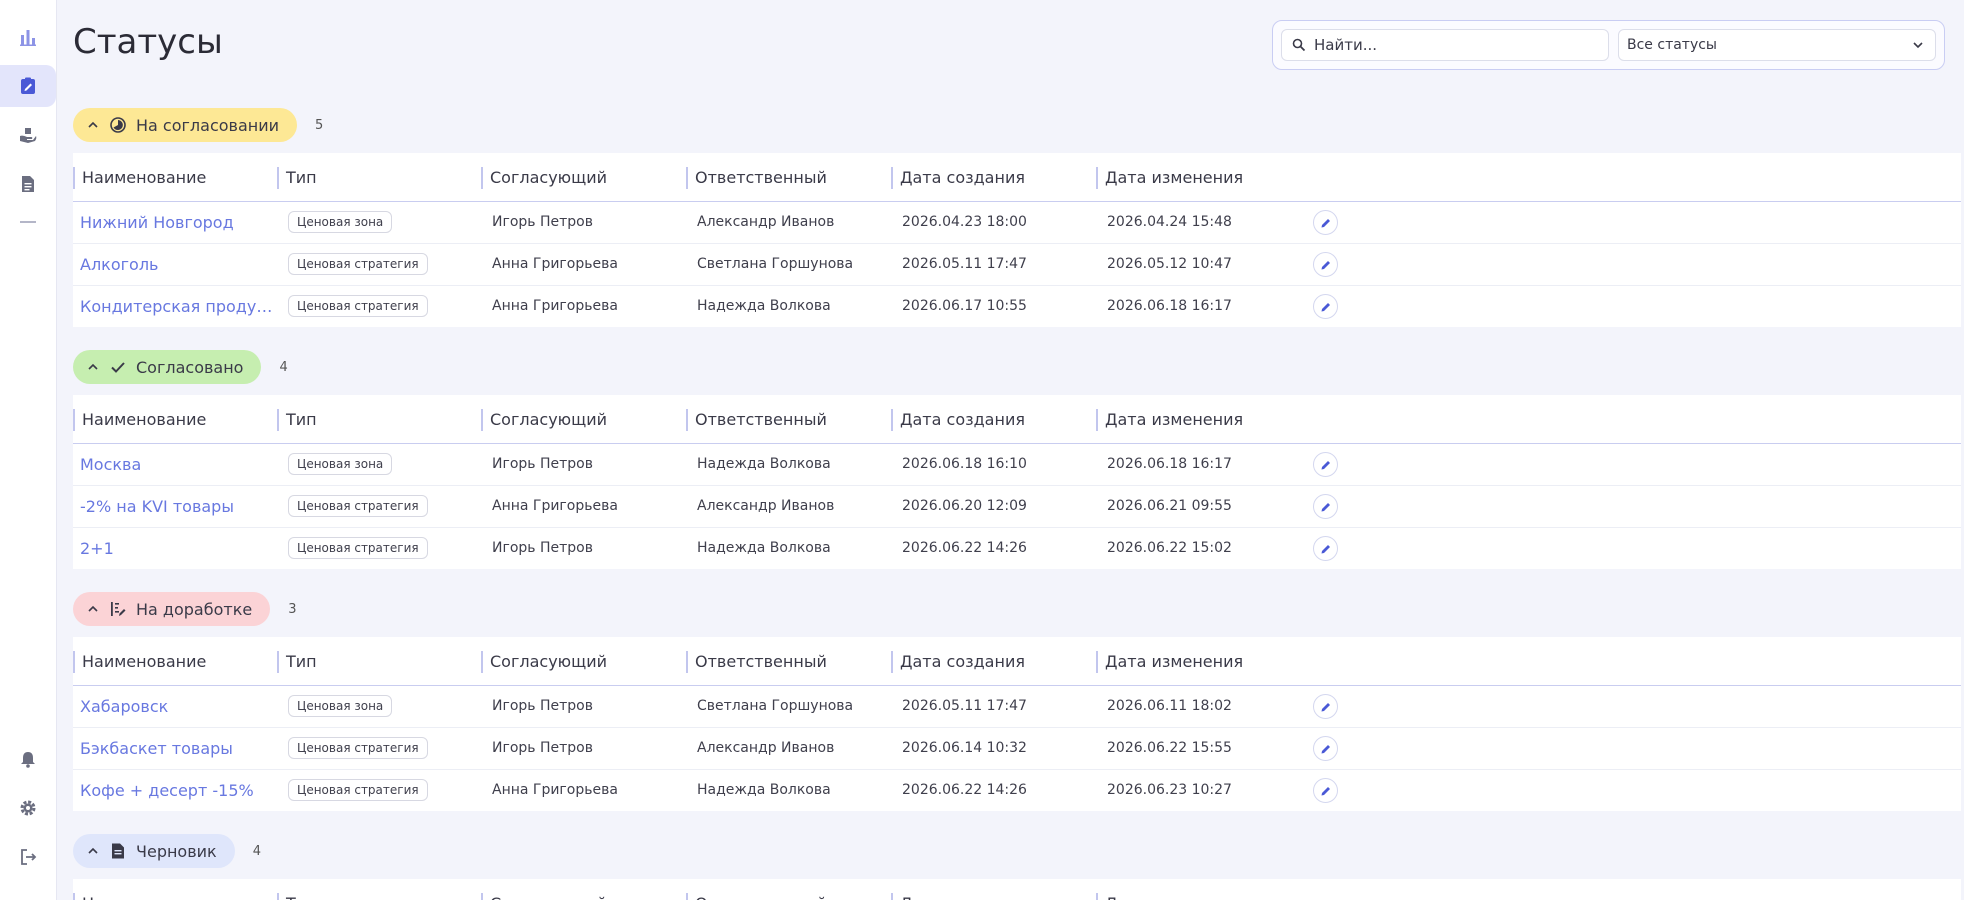 Image resolution: width=1964 pixels, height=900 pixels. I want to click on row-approver: Анна Григорьева, so click(555, 790).